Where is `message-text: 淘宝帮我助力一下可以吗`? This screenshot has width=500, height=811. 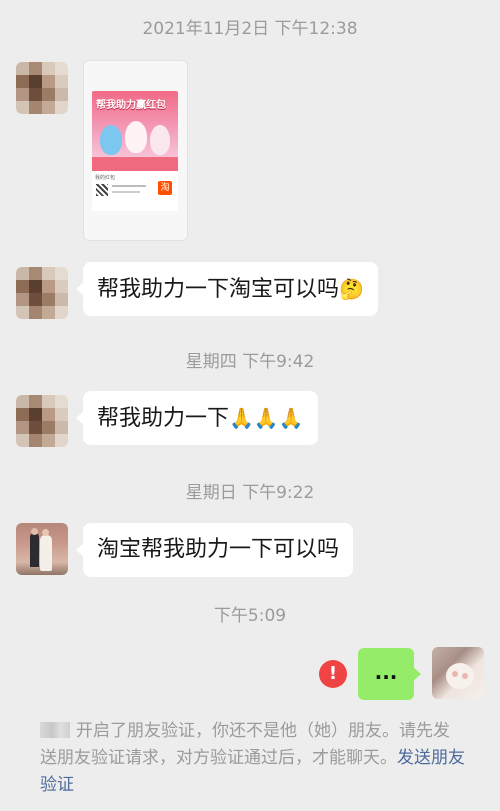
message-text: 淘宝帮我助力一下可以吗 is located at coordinates (218, 549).